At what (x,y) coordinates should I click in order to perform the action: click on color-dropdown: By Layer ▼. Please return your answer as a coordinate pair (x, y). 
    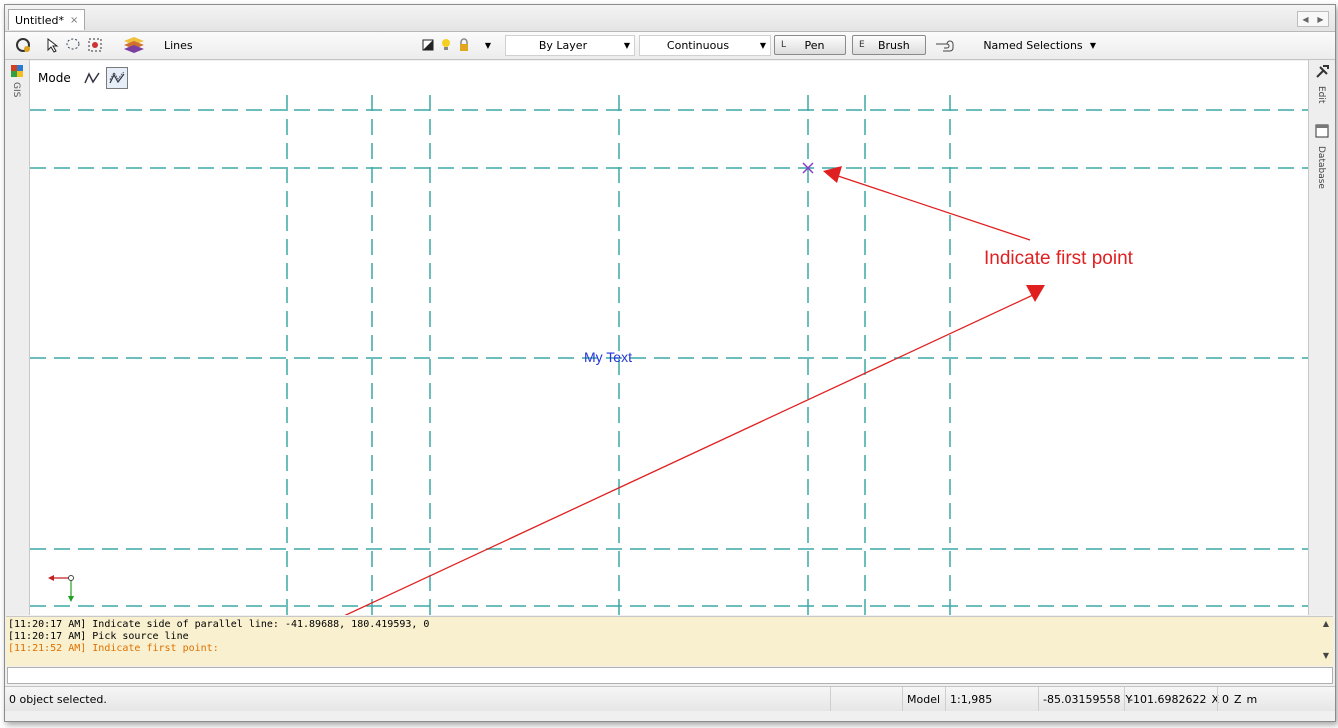
    Looking at the image, I should click on (570, 45).